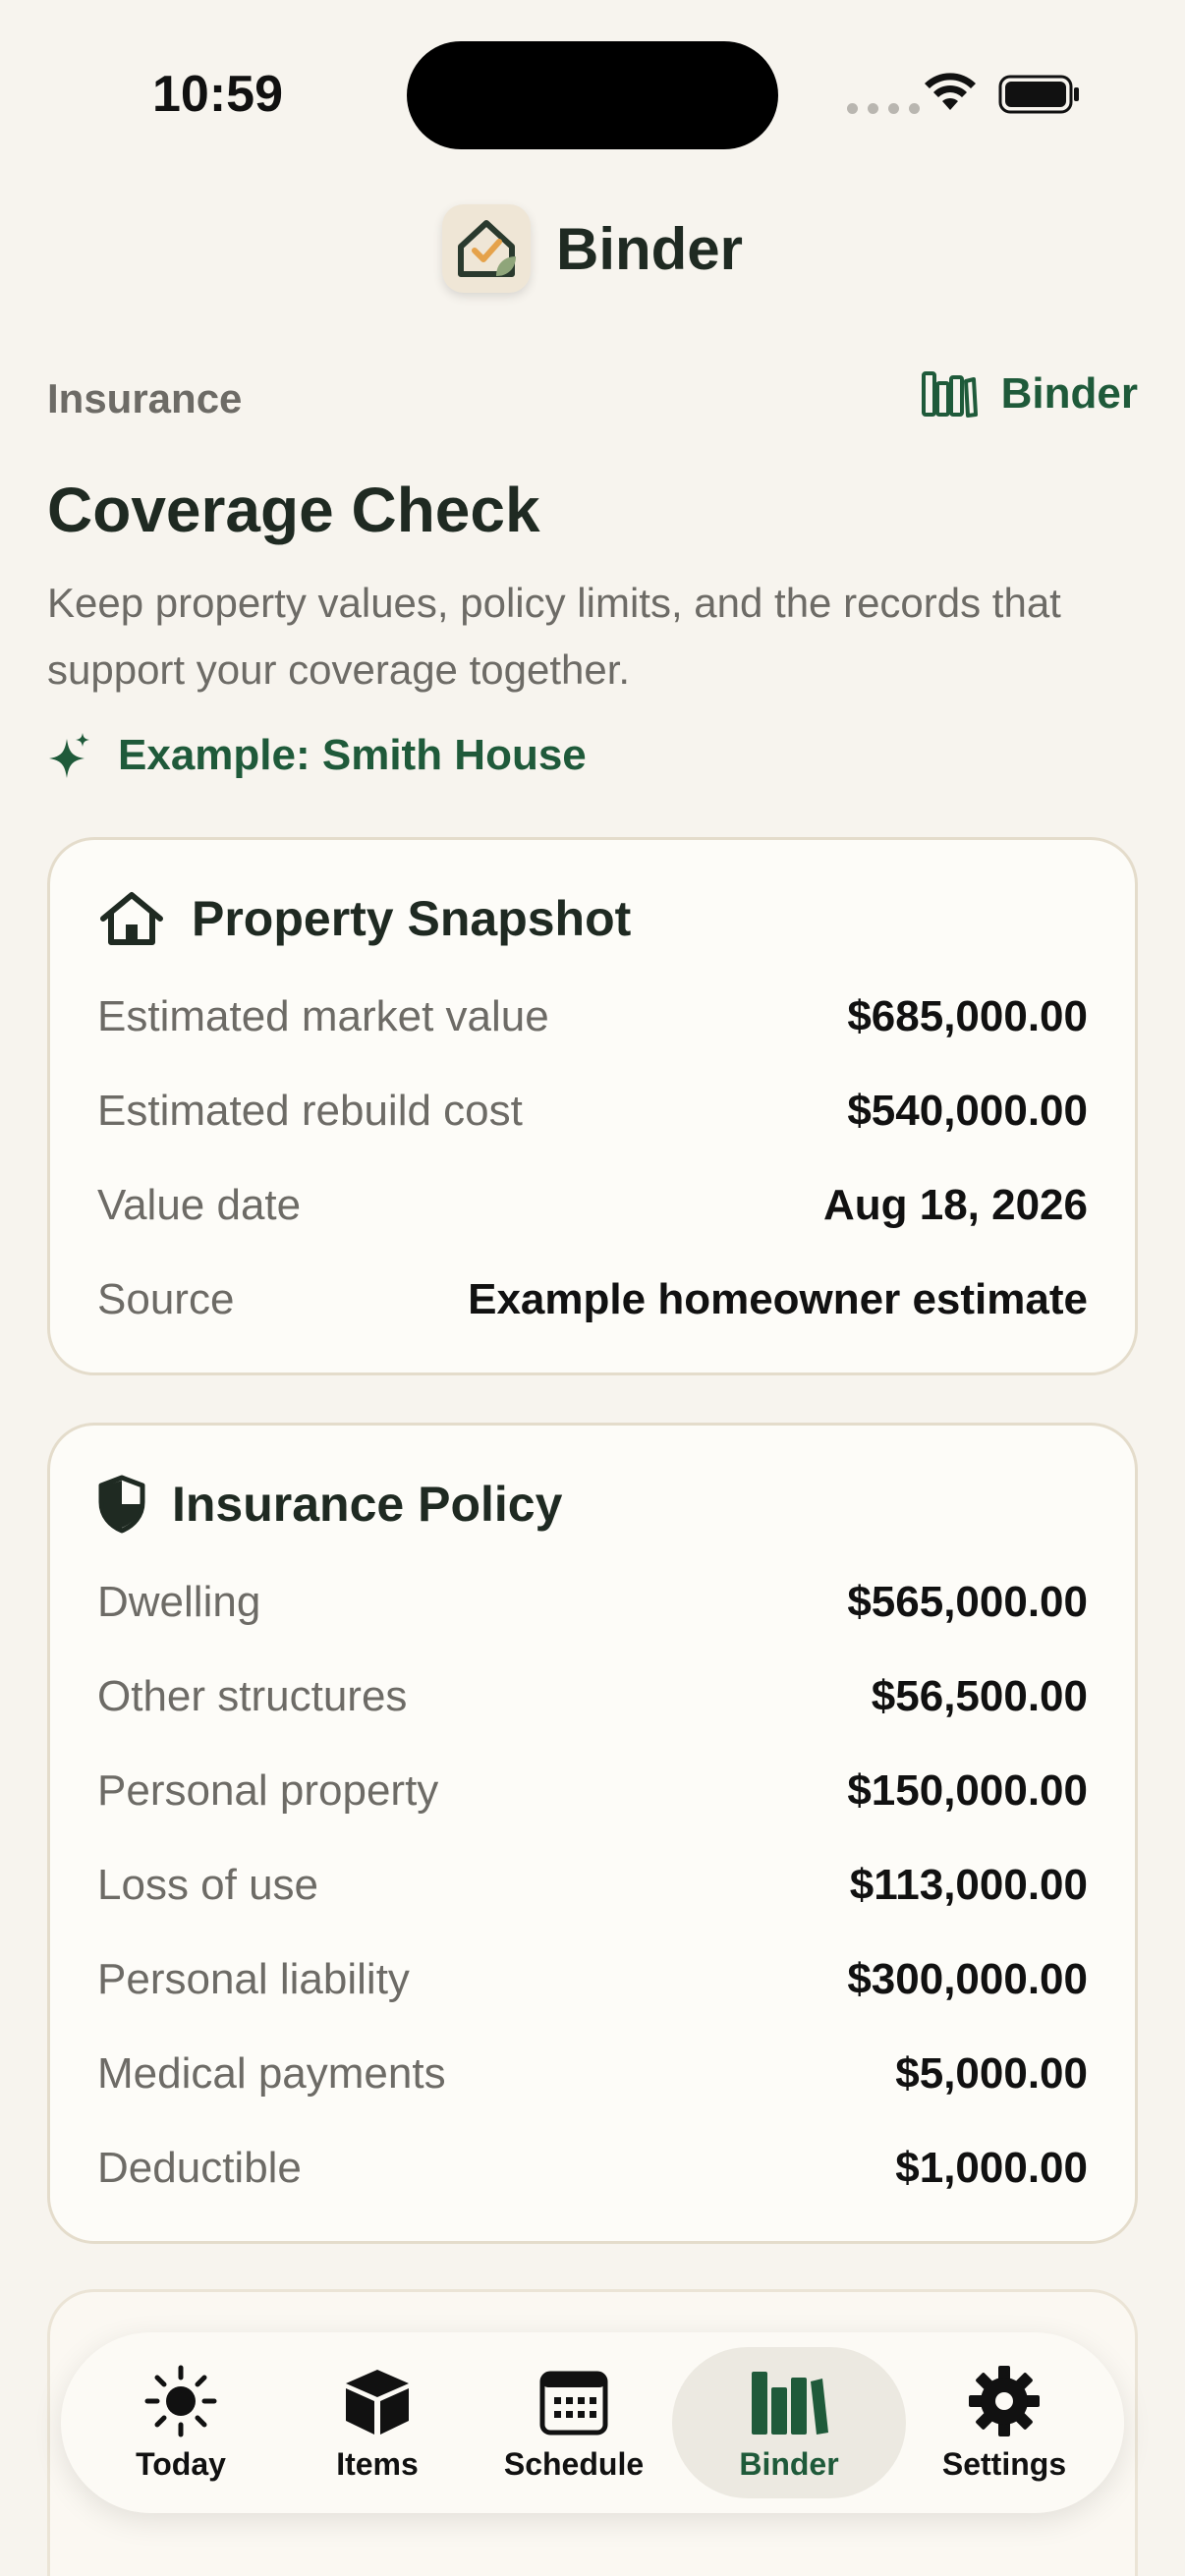  I want to click on snapshot-row: Estimated rebuild cost $540,000.00, so click(592, 1111).